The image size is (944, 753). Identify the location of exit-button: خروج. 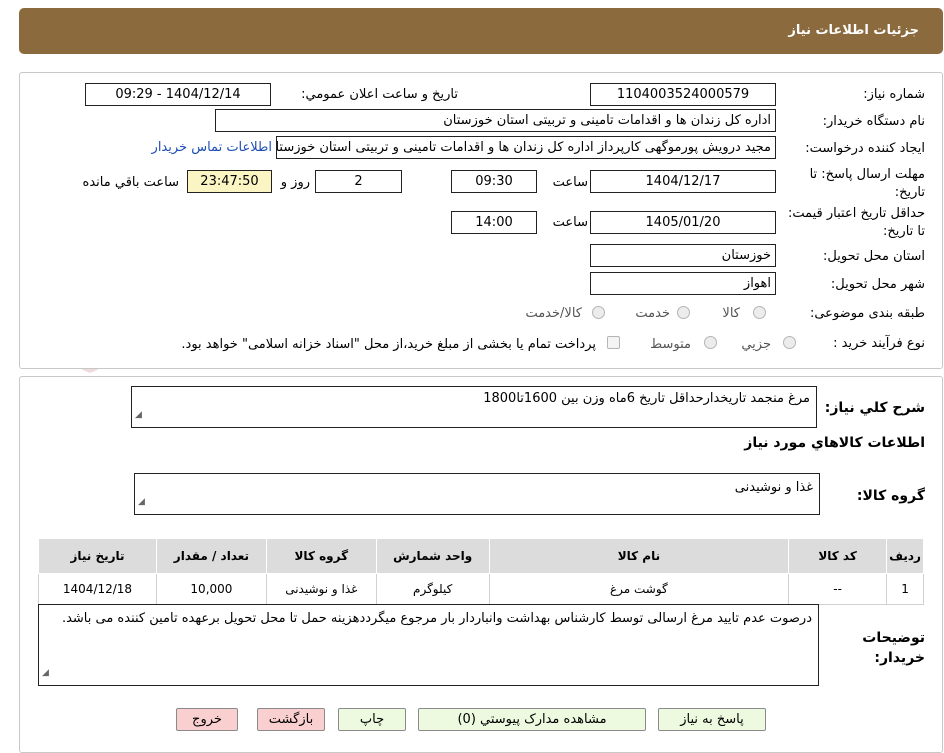
(207, 719).